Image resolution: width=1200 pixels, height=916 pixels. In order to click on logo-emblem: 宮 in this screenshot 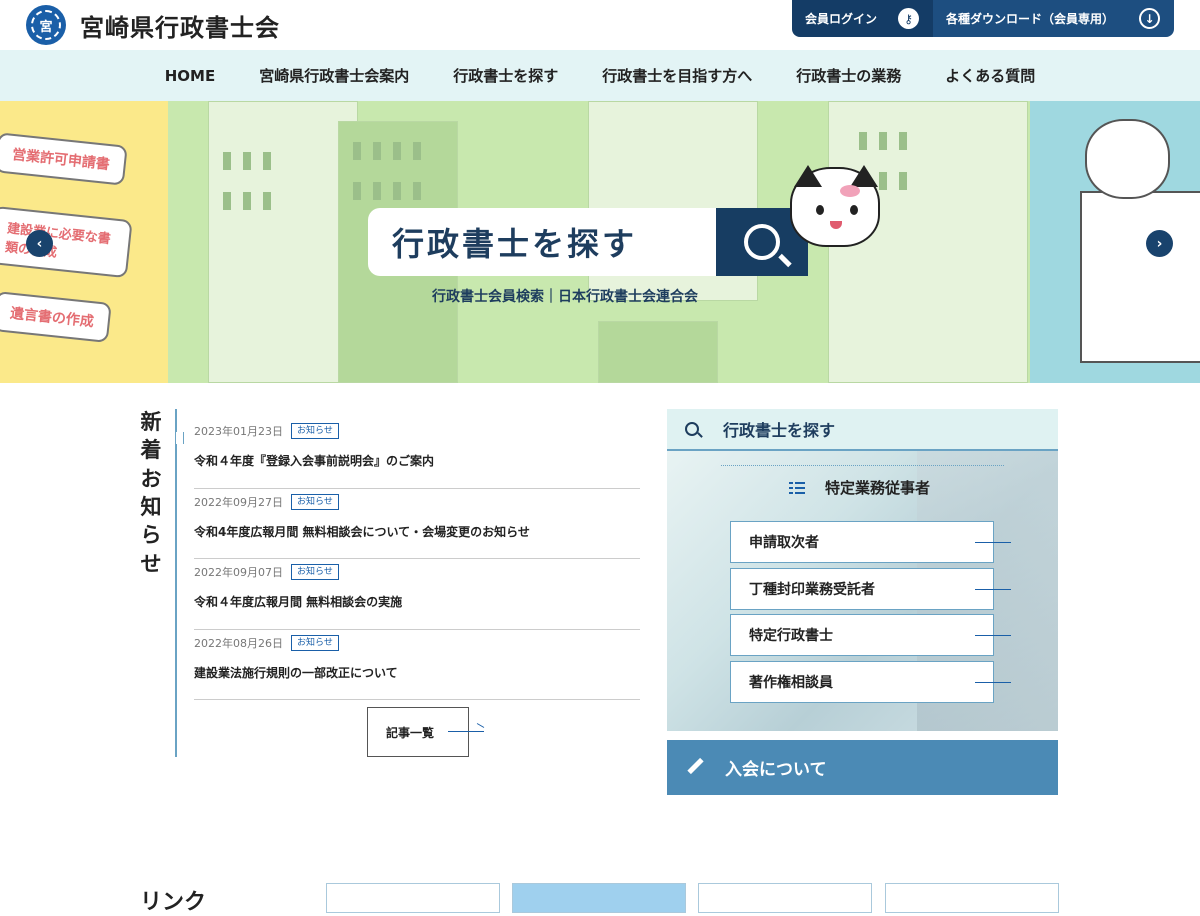, I will do `click(46, 25)`.